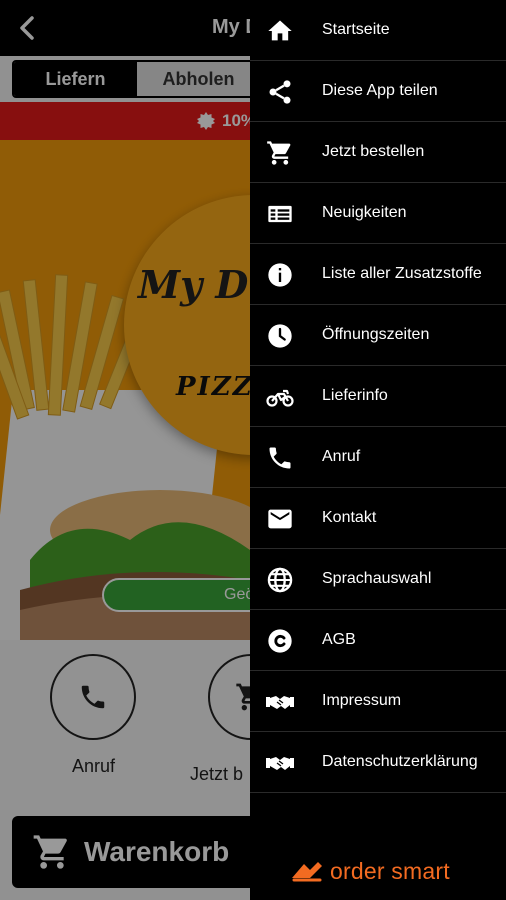 The width and height of the screenshot is (506, 900). I want to click on menu-item-delivery-info: Lieferinfo, so click(378, 396).